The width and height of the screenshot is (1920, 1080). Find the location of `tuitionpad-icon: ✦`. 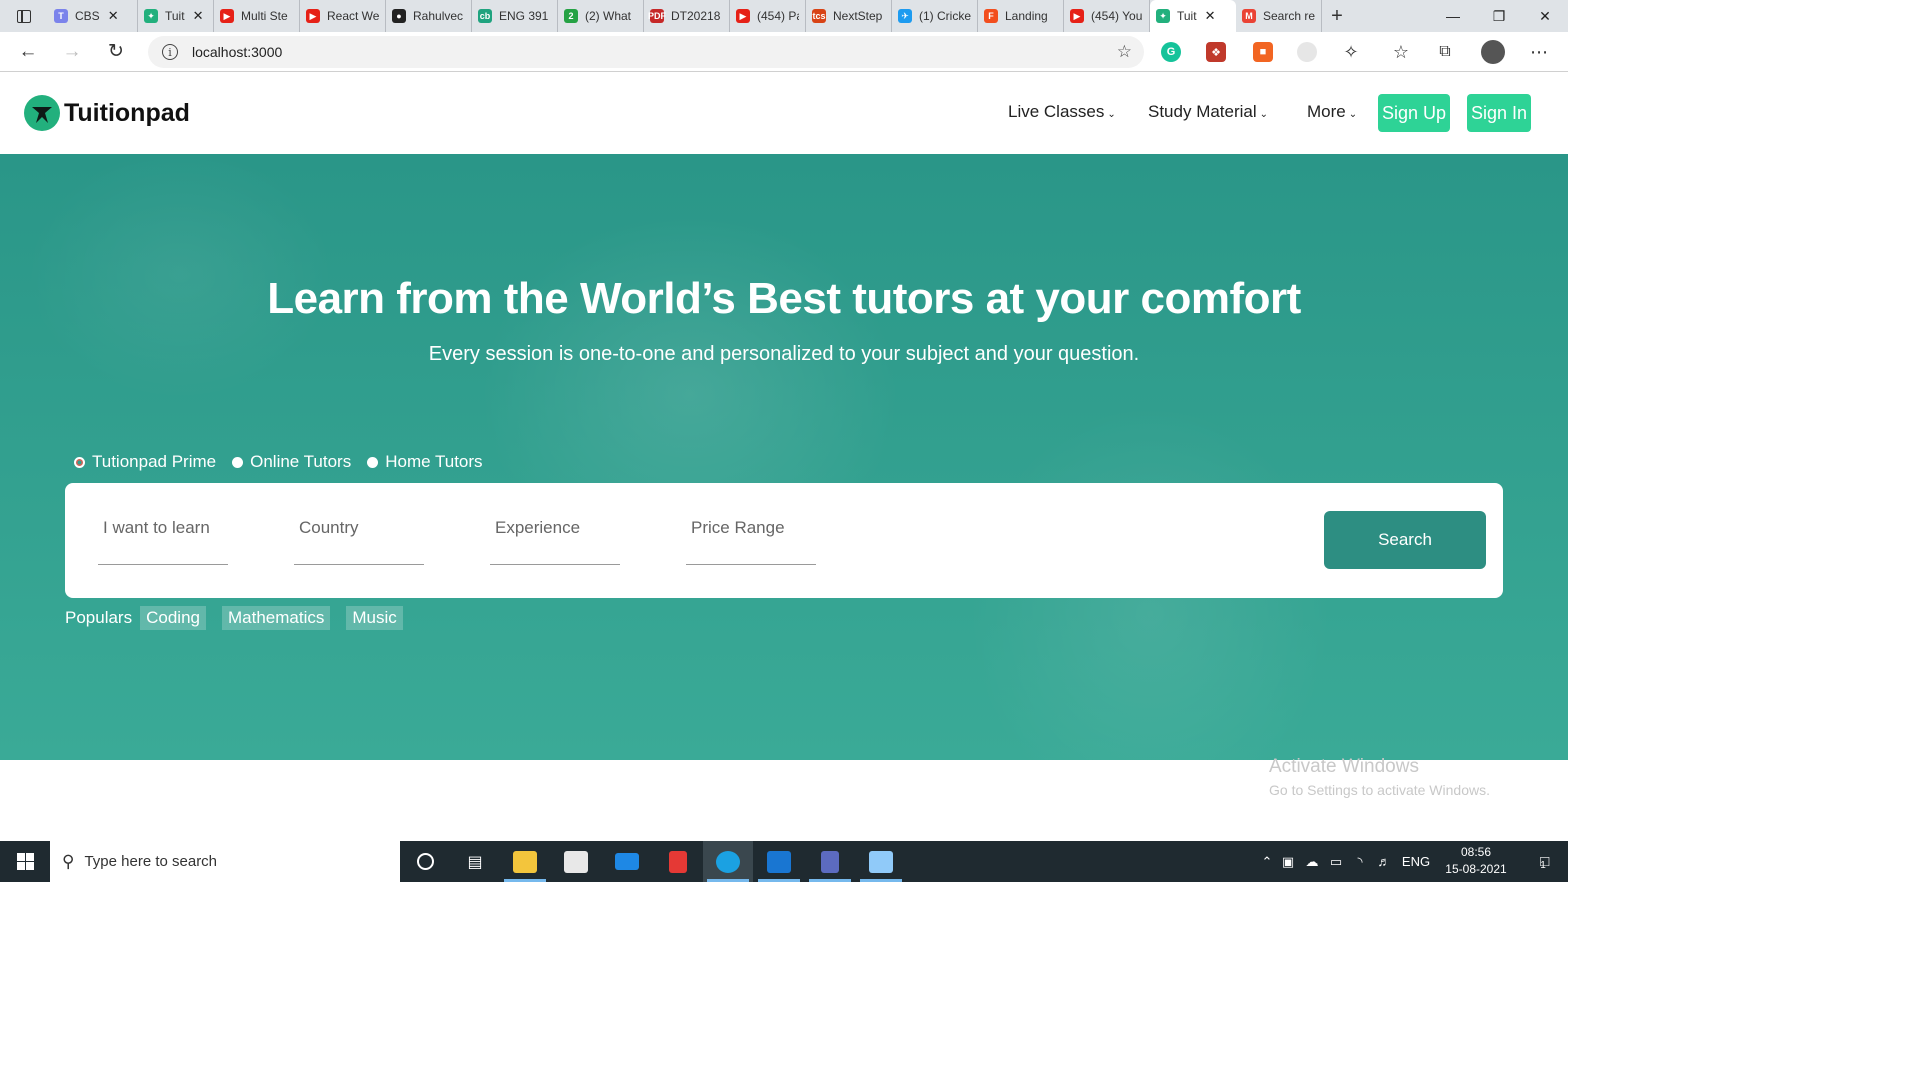

tuitionpad-icon: ✦ is located at coordinates (1163, 16).